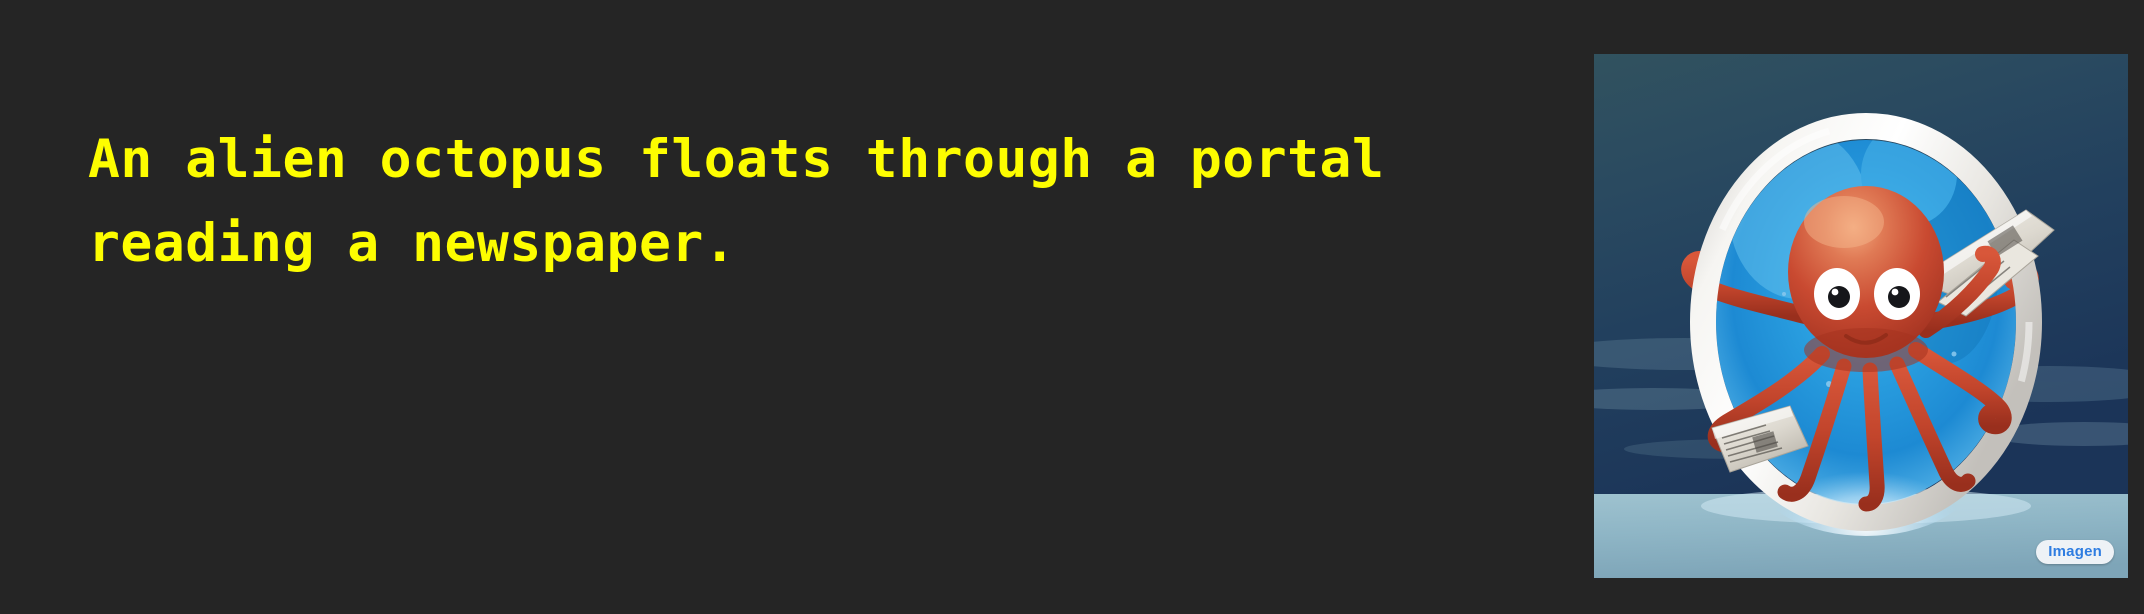  I want to click on caption-line-2: reading a newspaper., so click(412, 243).